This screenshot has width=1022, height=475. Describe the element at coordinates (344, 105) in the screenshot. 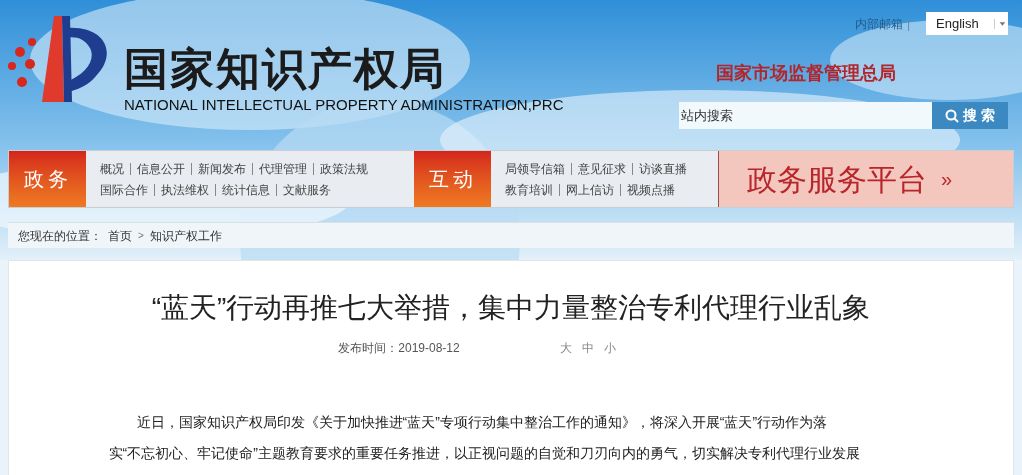

I see `site-subtitle: NATIONAL INTELLECTUAL PROPERTY ADMINISTRATION,PRC` at that location.